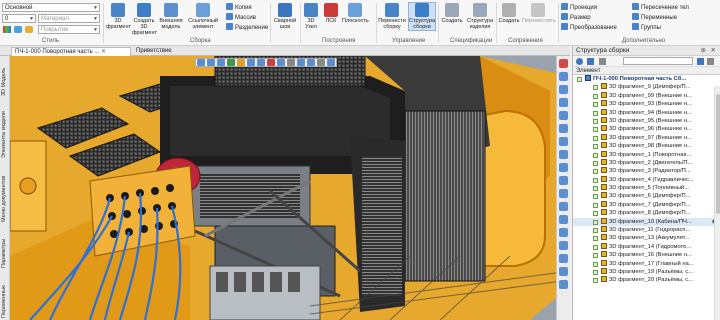  I want to click on material-combo: Материал ▼, so click(69, 18).